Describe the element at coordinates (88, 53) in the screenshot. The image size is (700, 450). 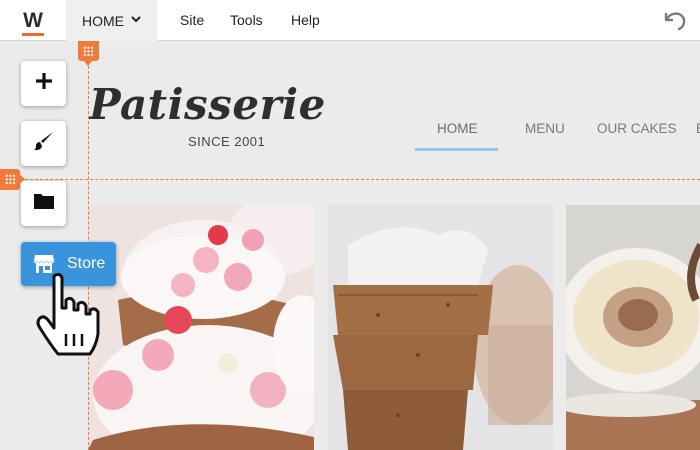
I see `vertical-guide-handle` at that location.